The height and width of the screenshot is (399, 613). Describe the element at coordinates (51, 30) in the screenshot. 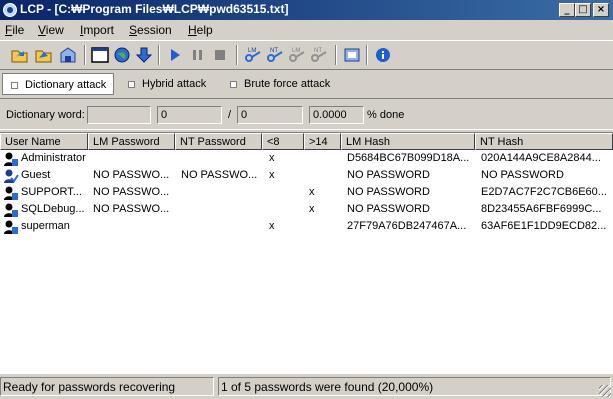

I see `menu-view: View` at that location.